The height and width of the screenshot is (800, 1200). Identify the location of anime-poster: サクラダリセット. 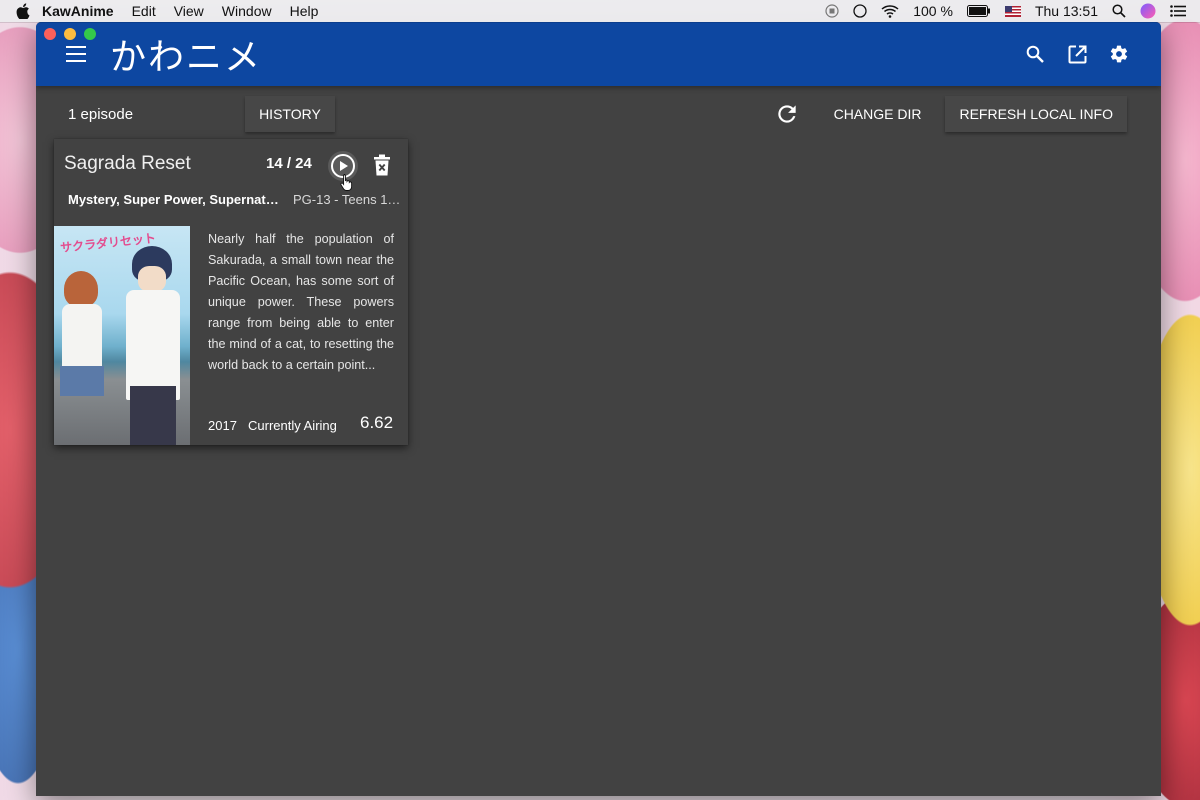
(122, 335).